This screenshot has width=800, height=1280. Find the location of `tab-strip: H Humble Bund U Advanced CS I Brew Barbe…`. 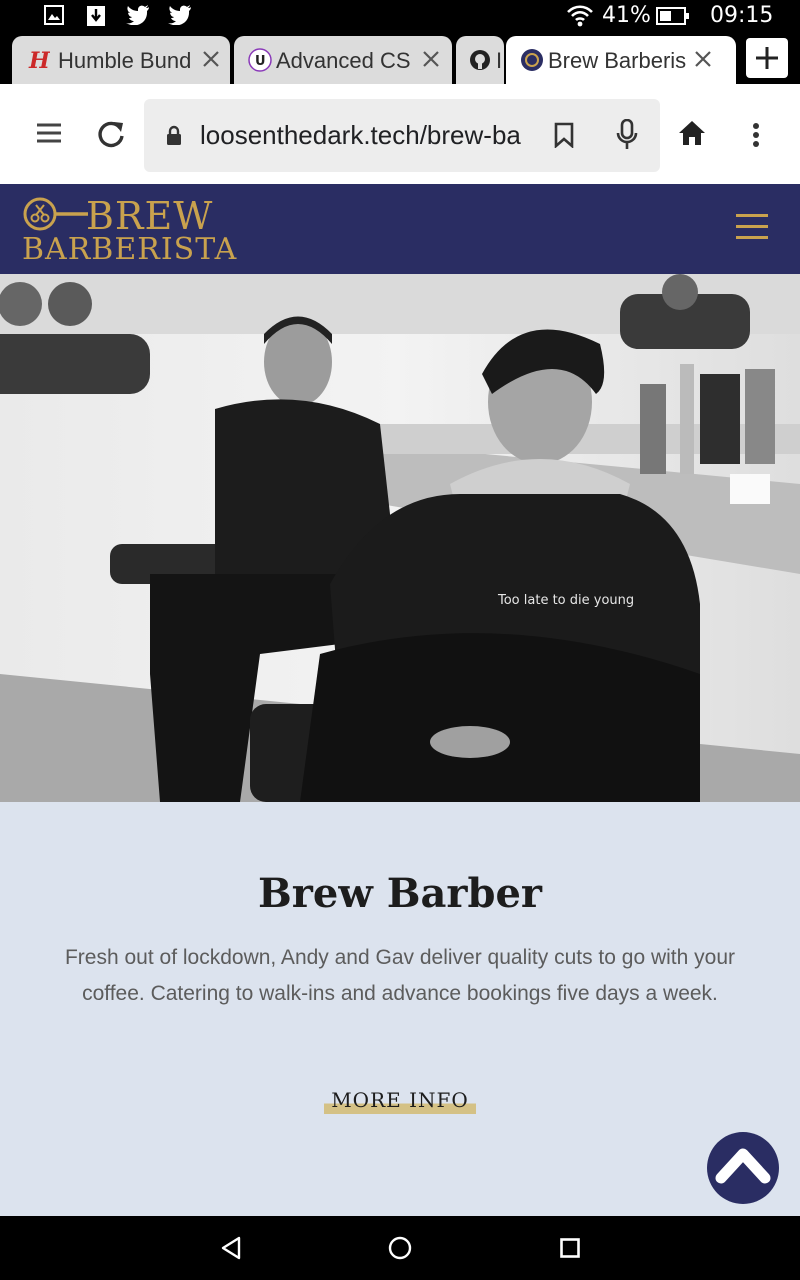

tab-strip: H Humble Bund U Advanced CS I Brew Barbe… is located at coordinates (400, 58).